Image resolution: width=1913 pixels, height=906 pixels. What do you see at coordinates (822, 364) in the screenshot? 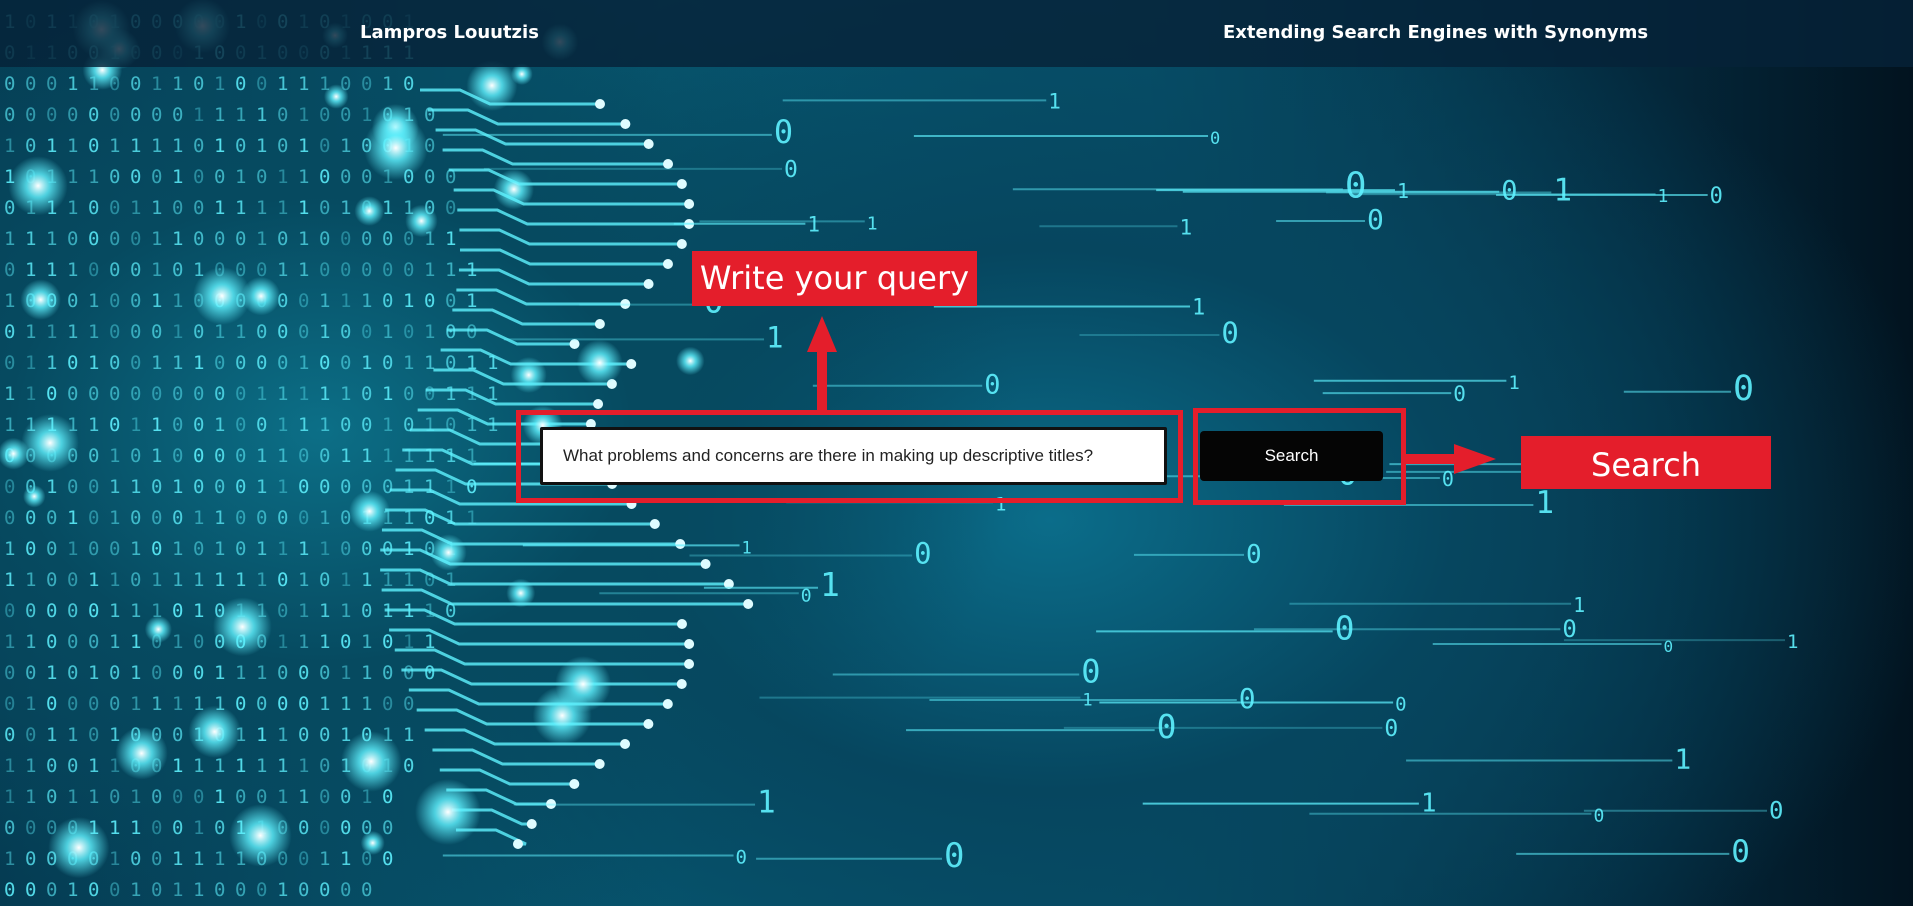
I see `arrow-up-icon` at bounding box center [822, 364].